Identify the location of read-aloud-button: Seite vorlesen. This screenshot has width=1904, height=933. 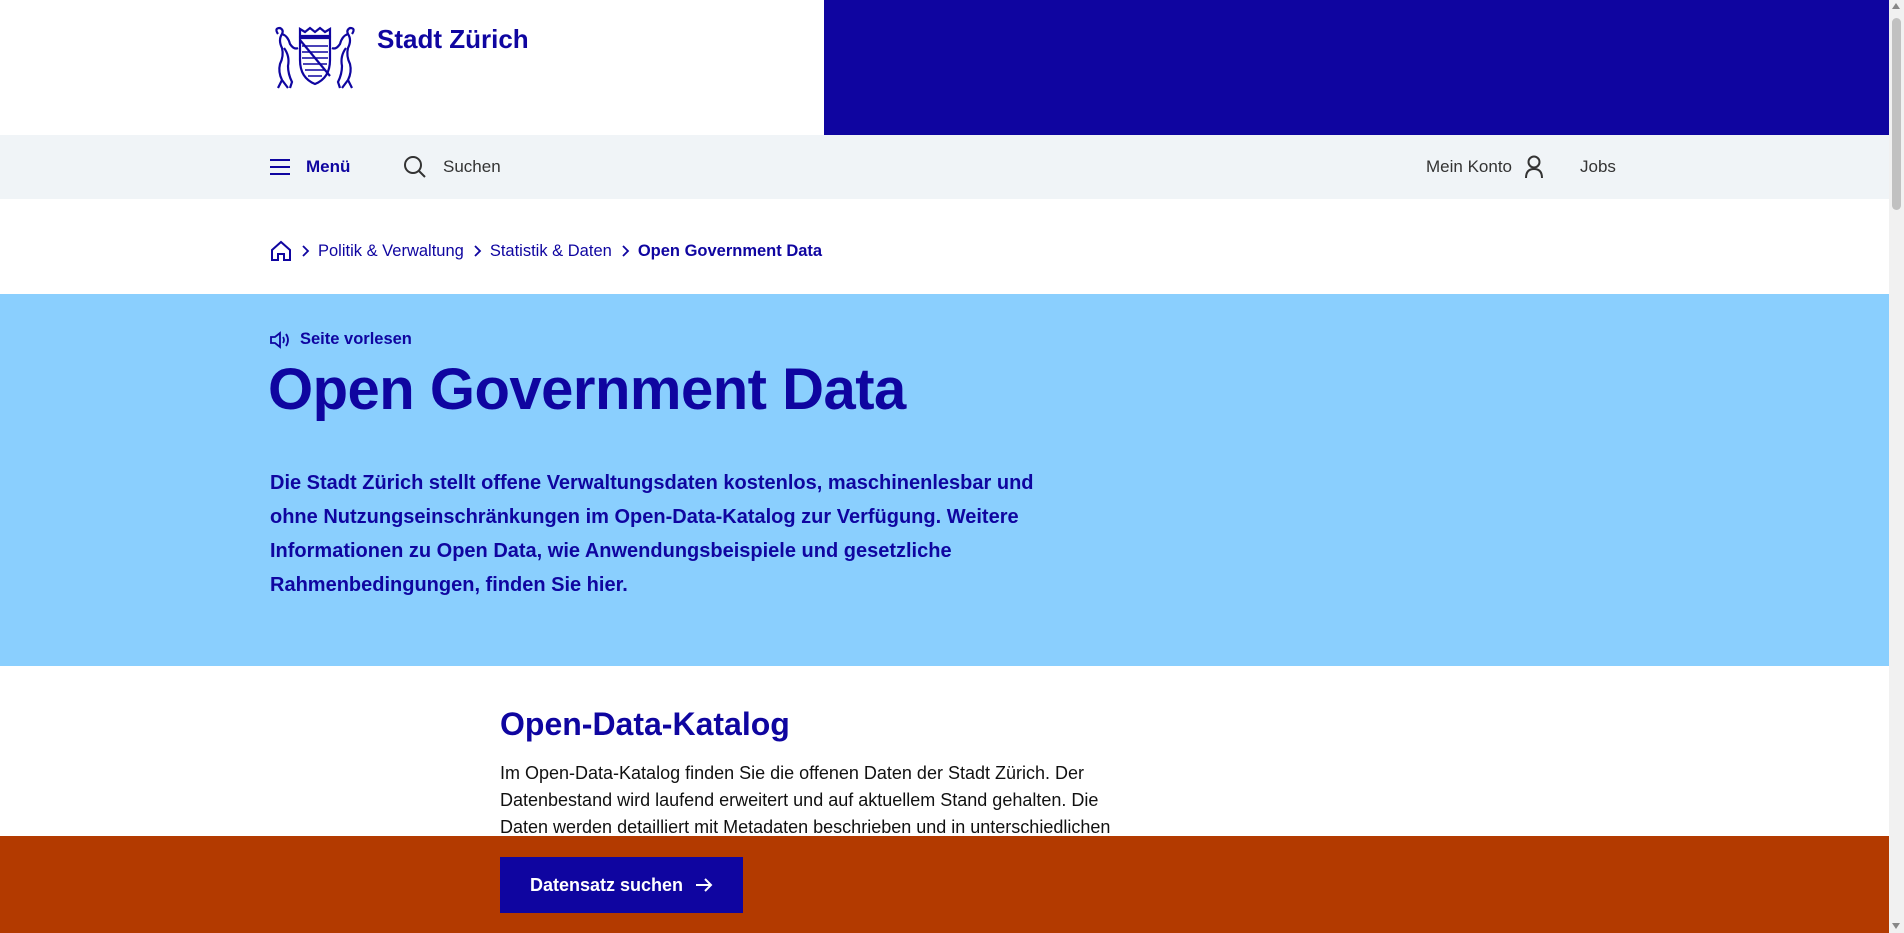
(341, 339).